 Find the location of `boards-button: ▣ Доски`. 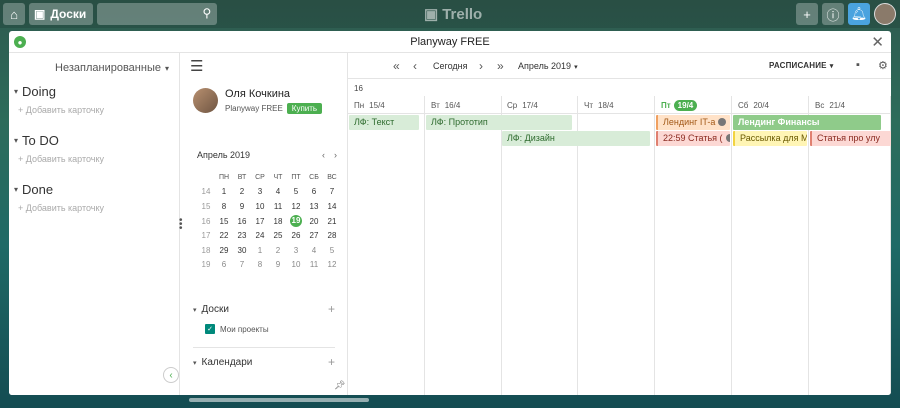

boards-button: ▣ Доски is located at coordinates (61, 14).